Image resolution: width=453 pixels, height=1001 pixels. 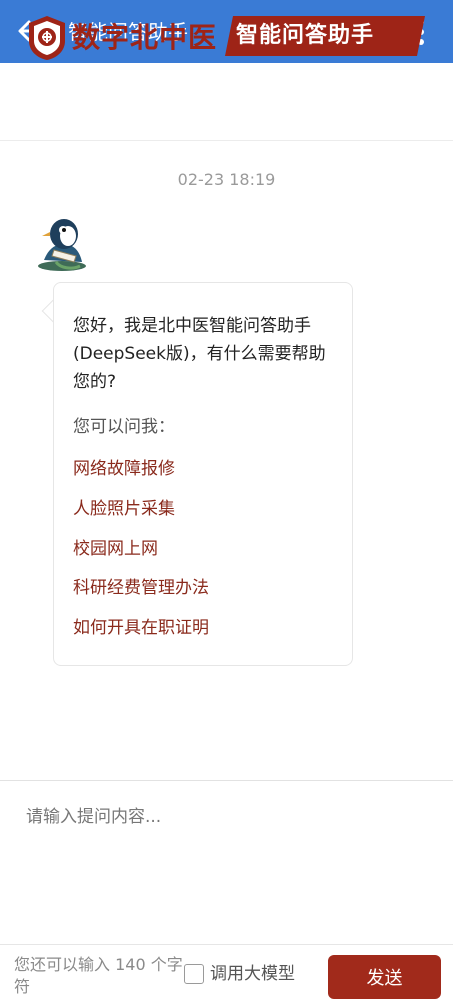 What do you see at coordinates (124, 469) in the screenshot?
I see `suggestion-link: 网络故障报修` at bounding box center [124, 469].